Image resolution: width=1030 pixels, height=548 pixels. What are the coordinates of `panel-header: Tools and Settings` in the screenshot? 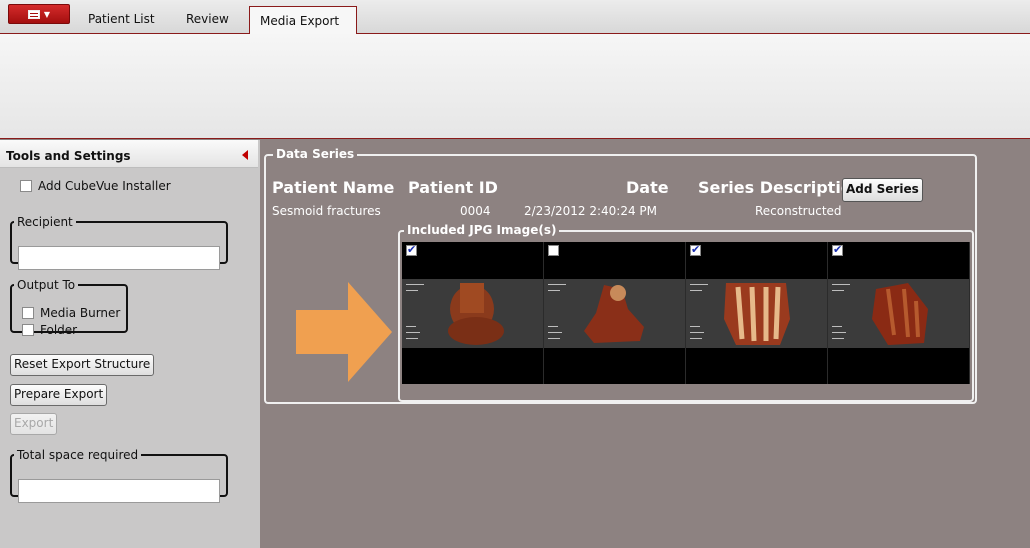 It's located at (129, 154).